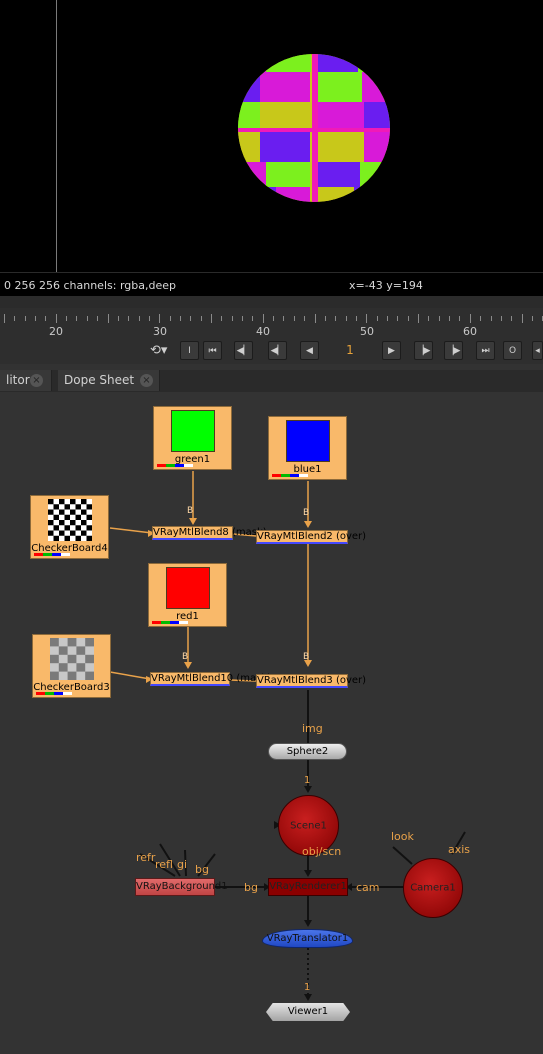 The width and height of the screenshot is (543, 1054). Describe the element at coordinates (189, 350) in the screenshot. I see `in-point-button: I` at that location.